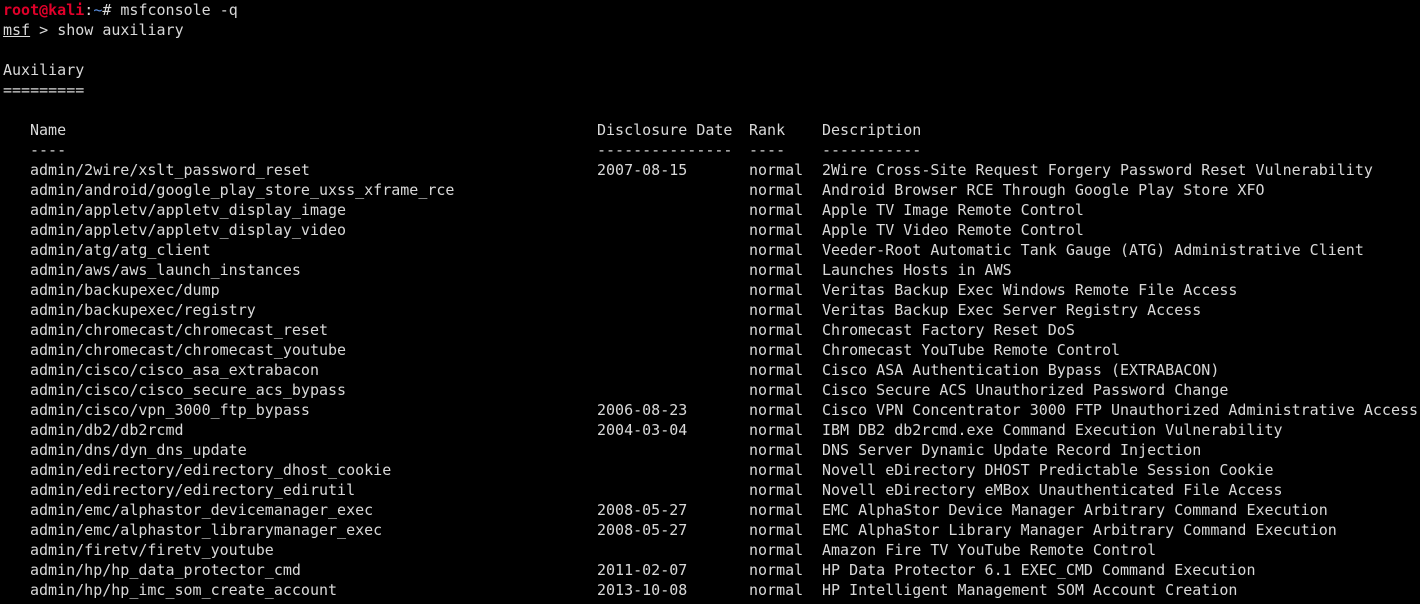 This screenshot has height=604, width=1420. What do you see at coordinates (971, 350) in the screenshot?
I see `module-description: Chromecast YouTube Remote Control` at bounding box center [971, 350].